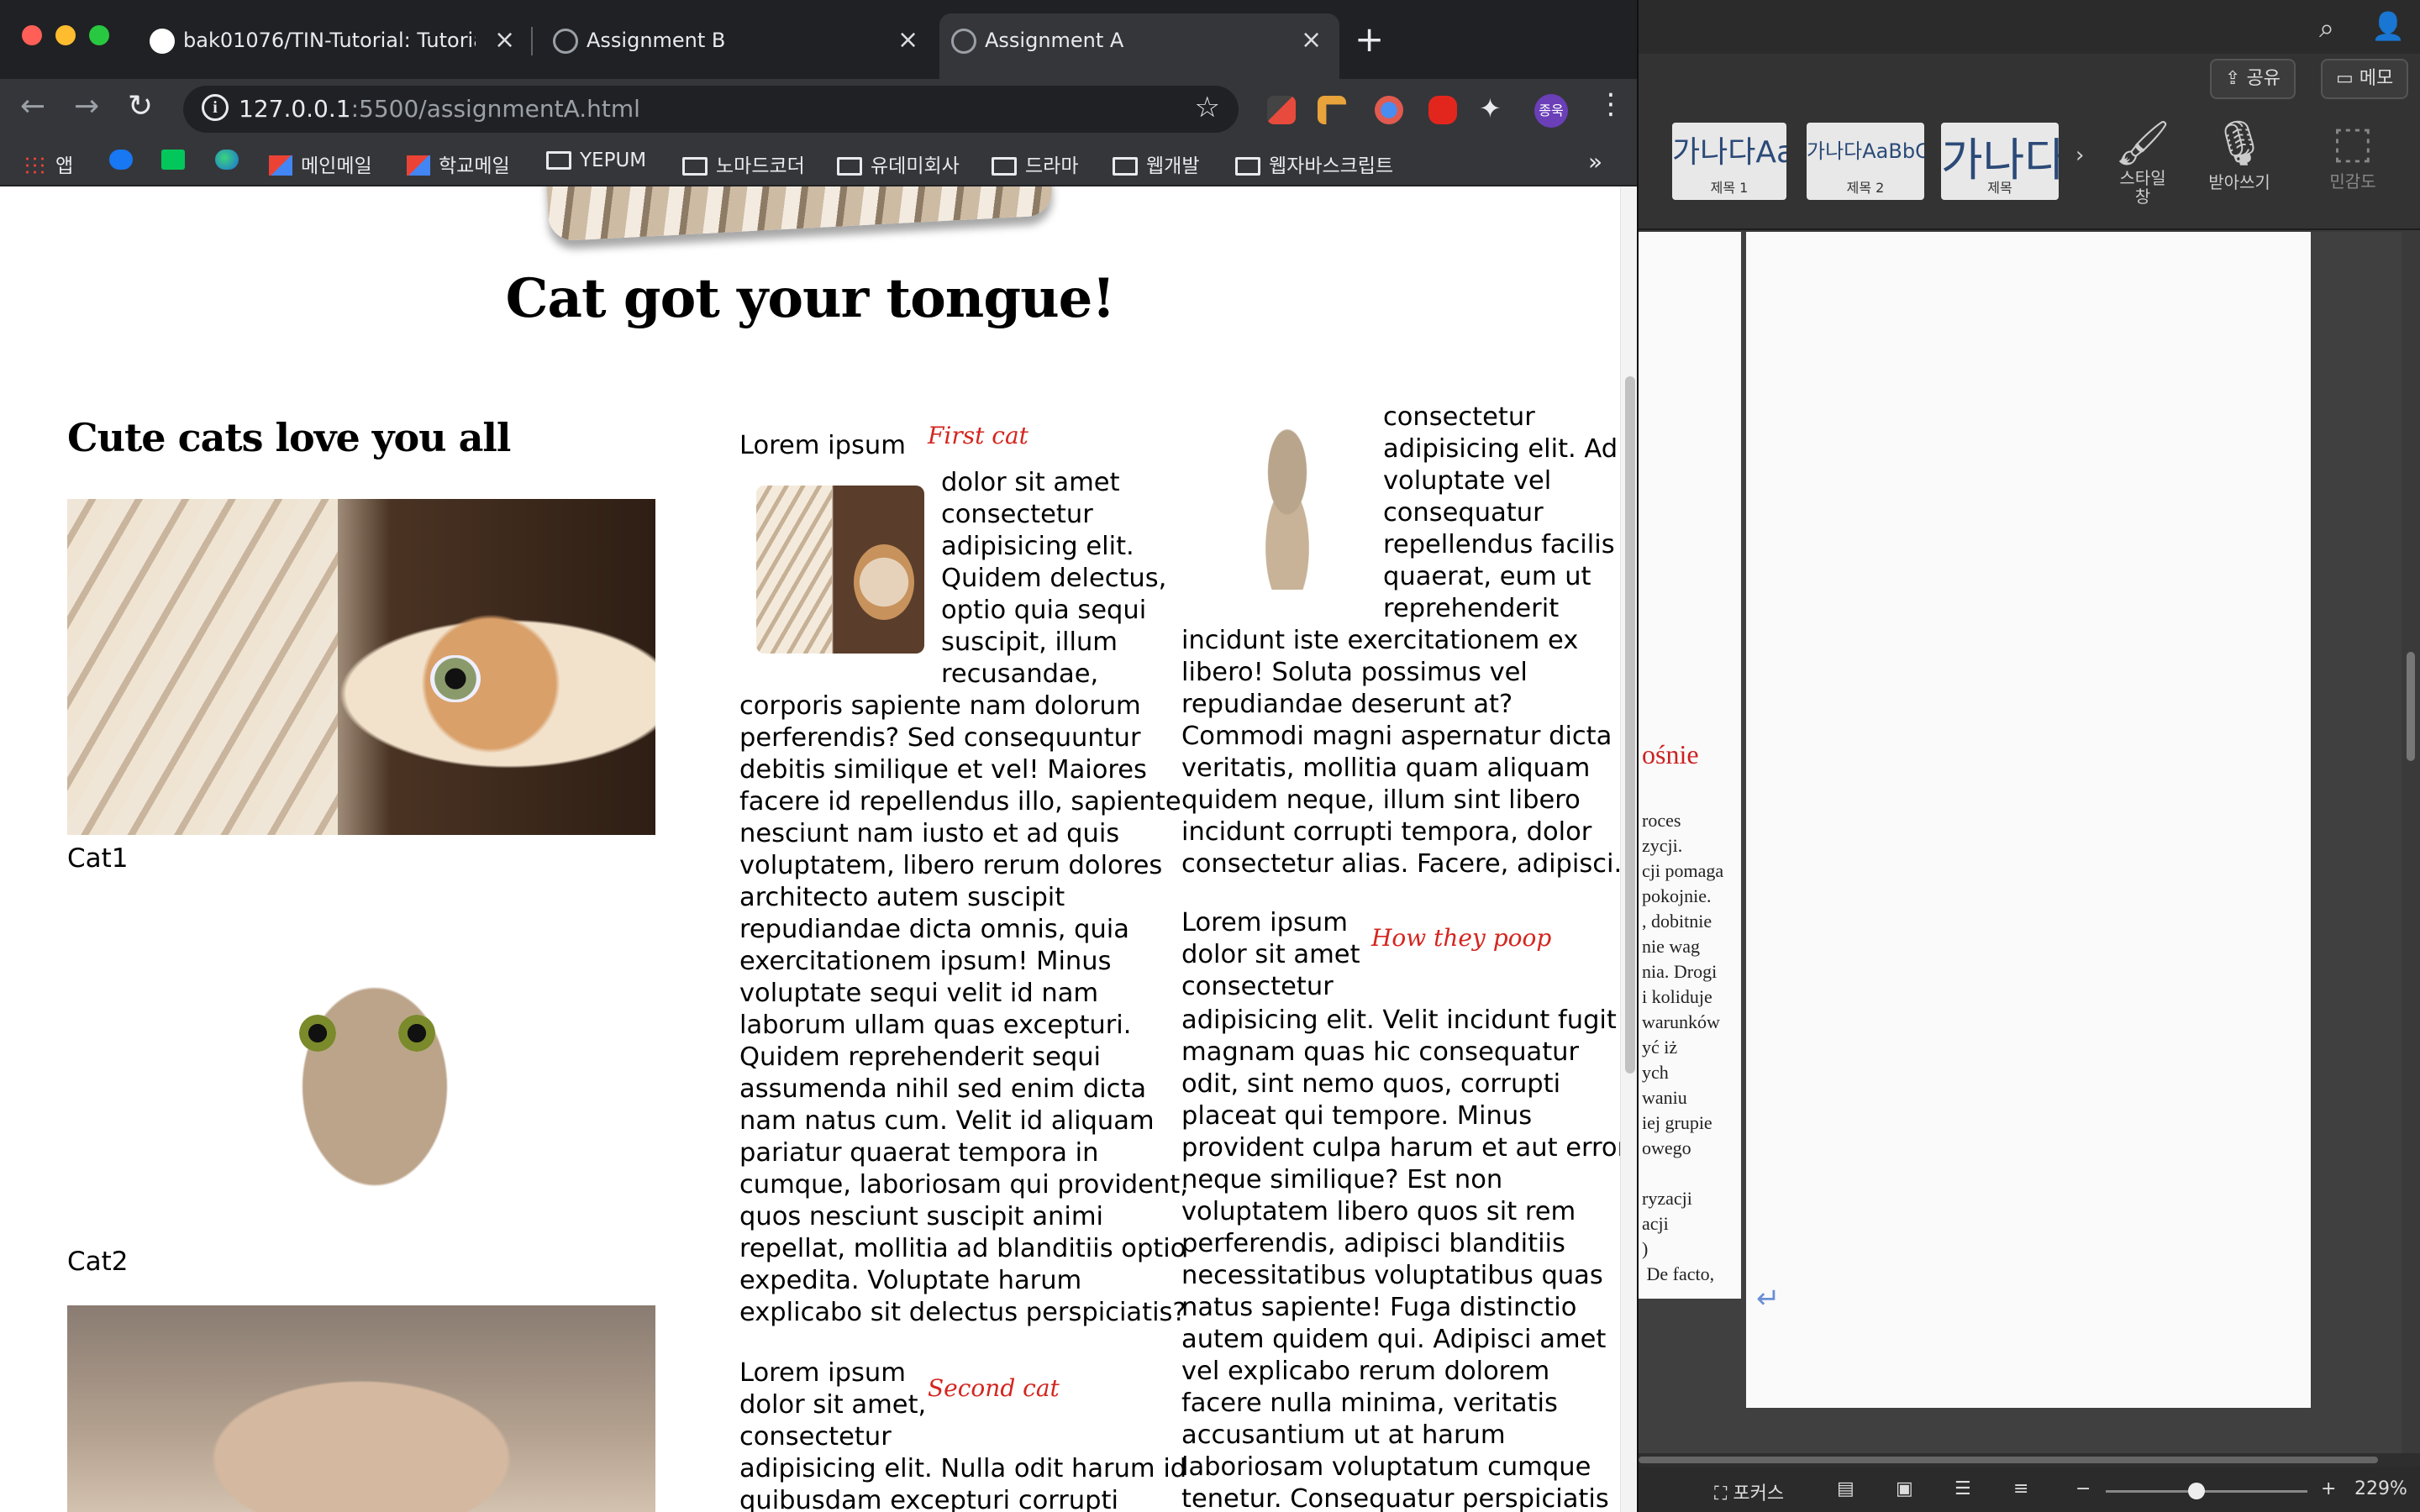  I want to click on bookmark-main-mail: 메인메일, so click(321, 164).